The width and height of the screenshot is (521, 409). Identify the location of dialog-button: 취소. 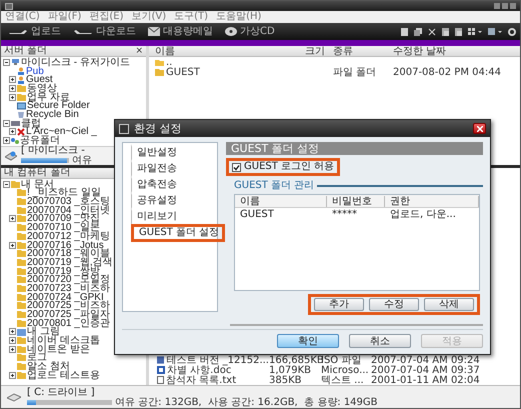
(380, 341).